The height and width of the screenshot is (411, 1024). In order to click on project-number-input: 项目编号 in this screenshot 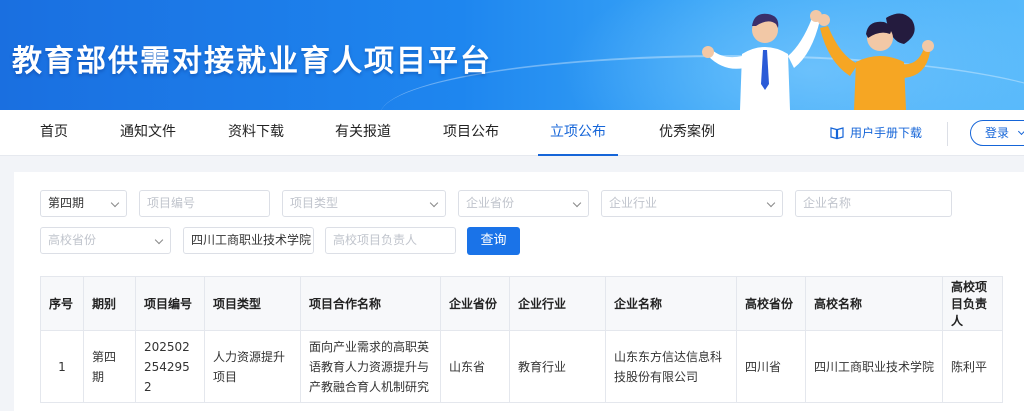, I will do `click(204, 203)`.